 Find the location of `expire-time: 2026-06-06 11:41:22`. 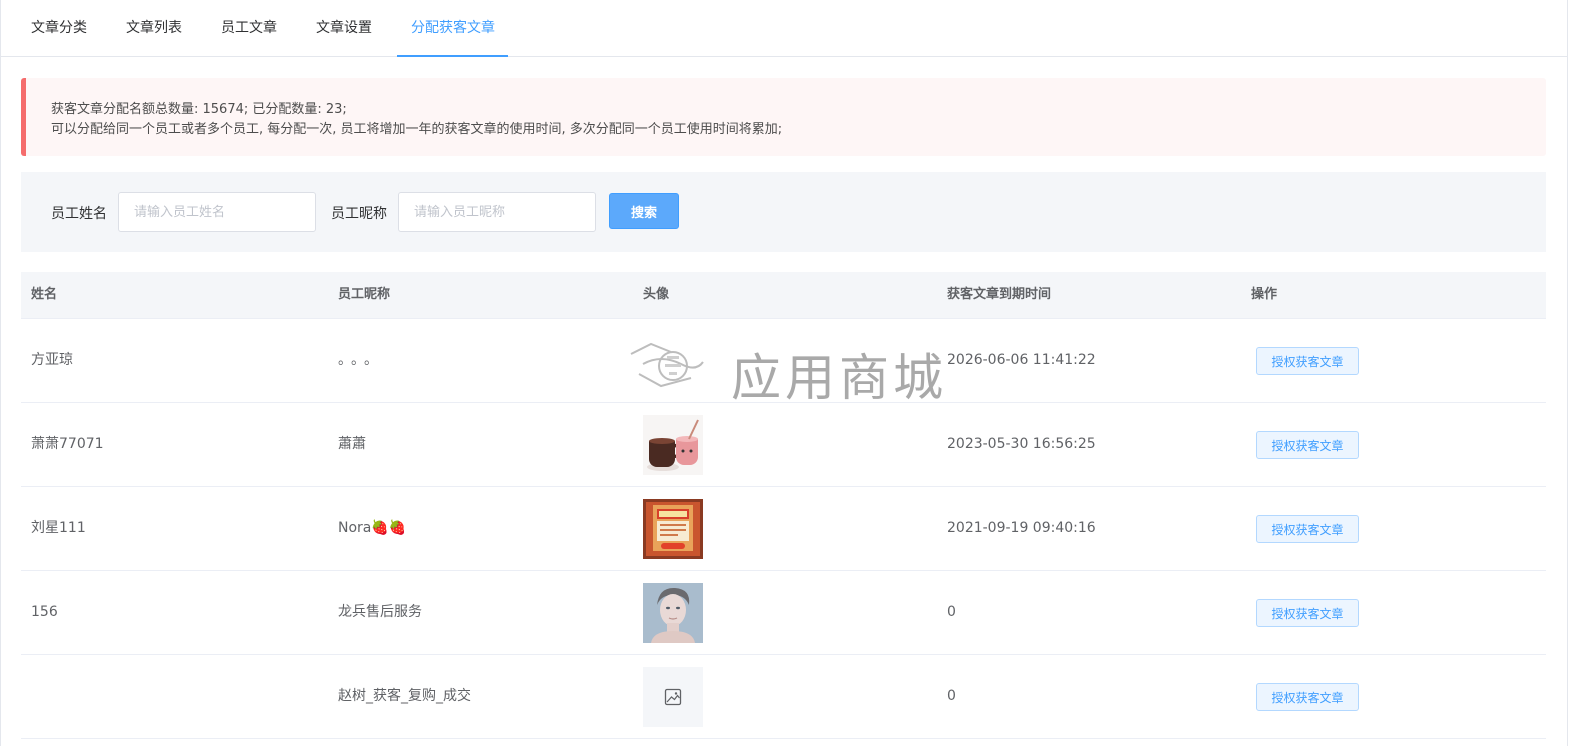

expire-time: 2026-06-06 11:41:22 is located at coordinates (1021, 360).